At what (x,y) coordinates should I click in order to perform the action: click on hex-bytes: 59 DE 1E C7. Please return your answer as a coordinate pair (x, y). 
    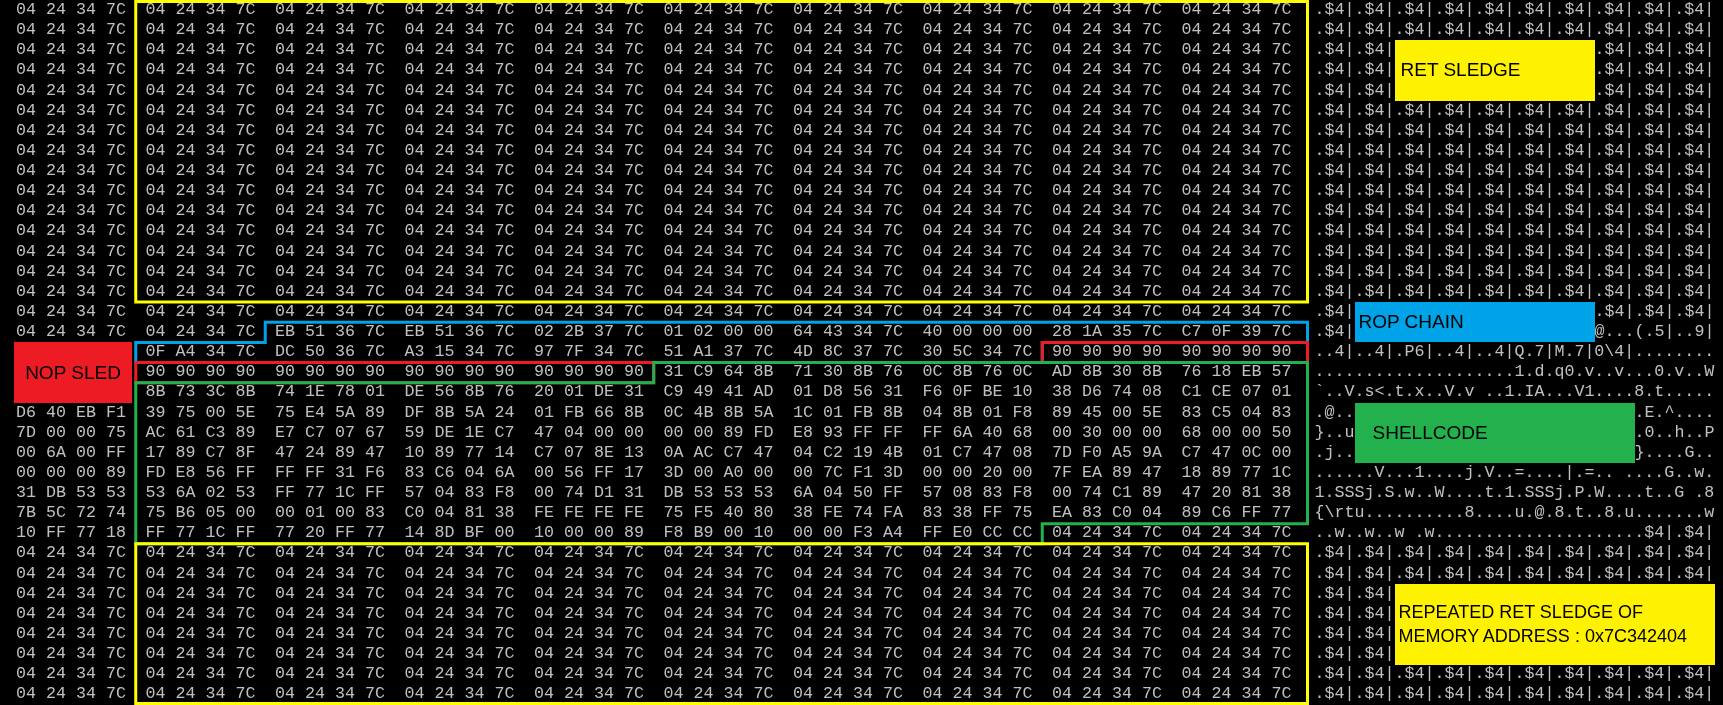
    Looking at the image, I should click on (459, 432).